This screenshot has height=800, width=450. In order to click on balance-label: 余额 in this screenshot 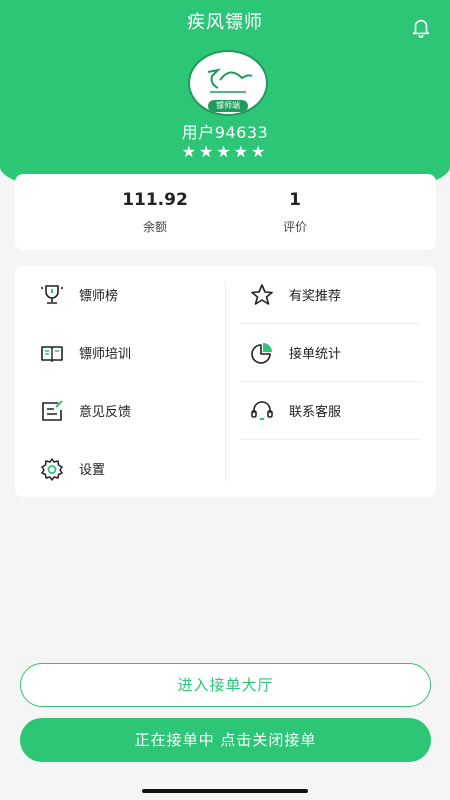, I will do `click(154, 227)`.